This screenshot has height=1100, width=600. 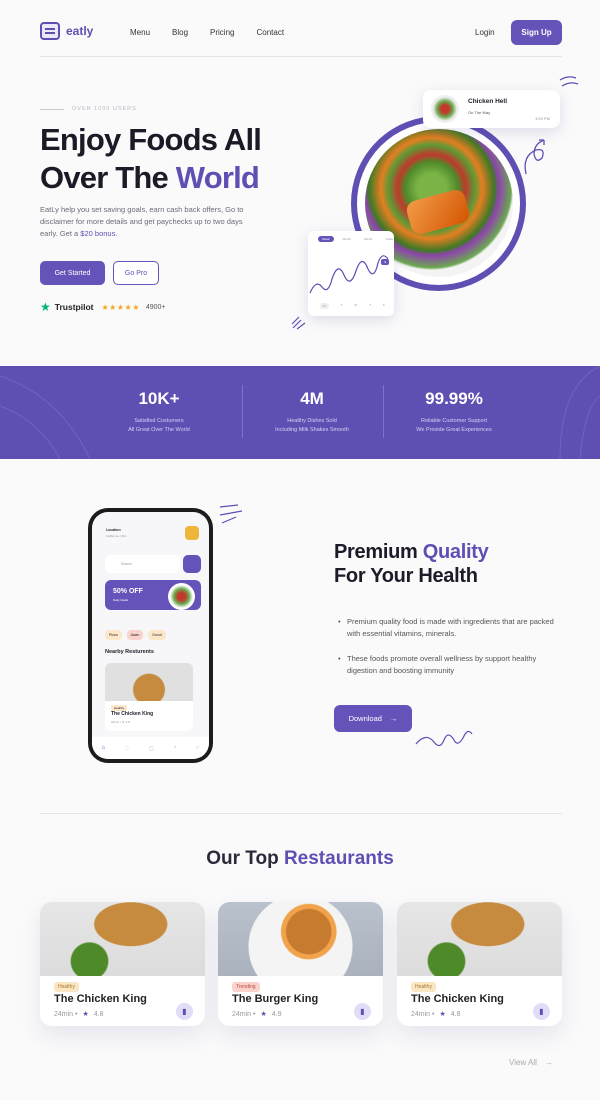 What do you see at coordinates (542, 118) in the screenshot?
I see `order-time: 3:09 PM` at bounding box center [542, 118].